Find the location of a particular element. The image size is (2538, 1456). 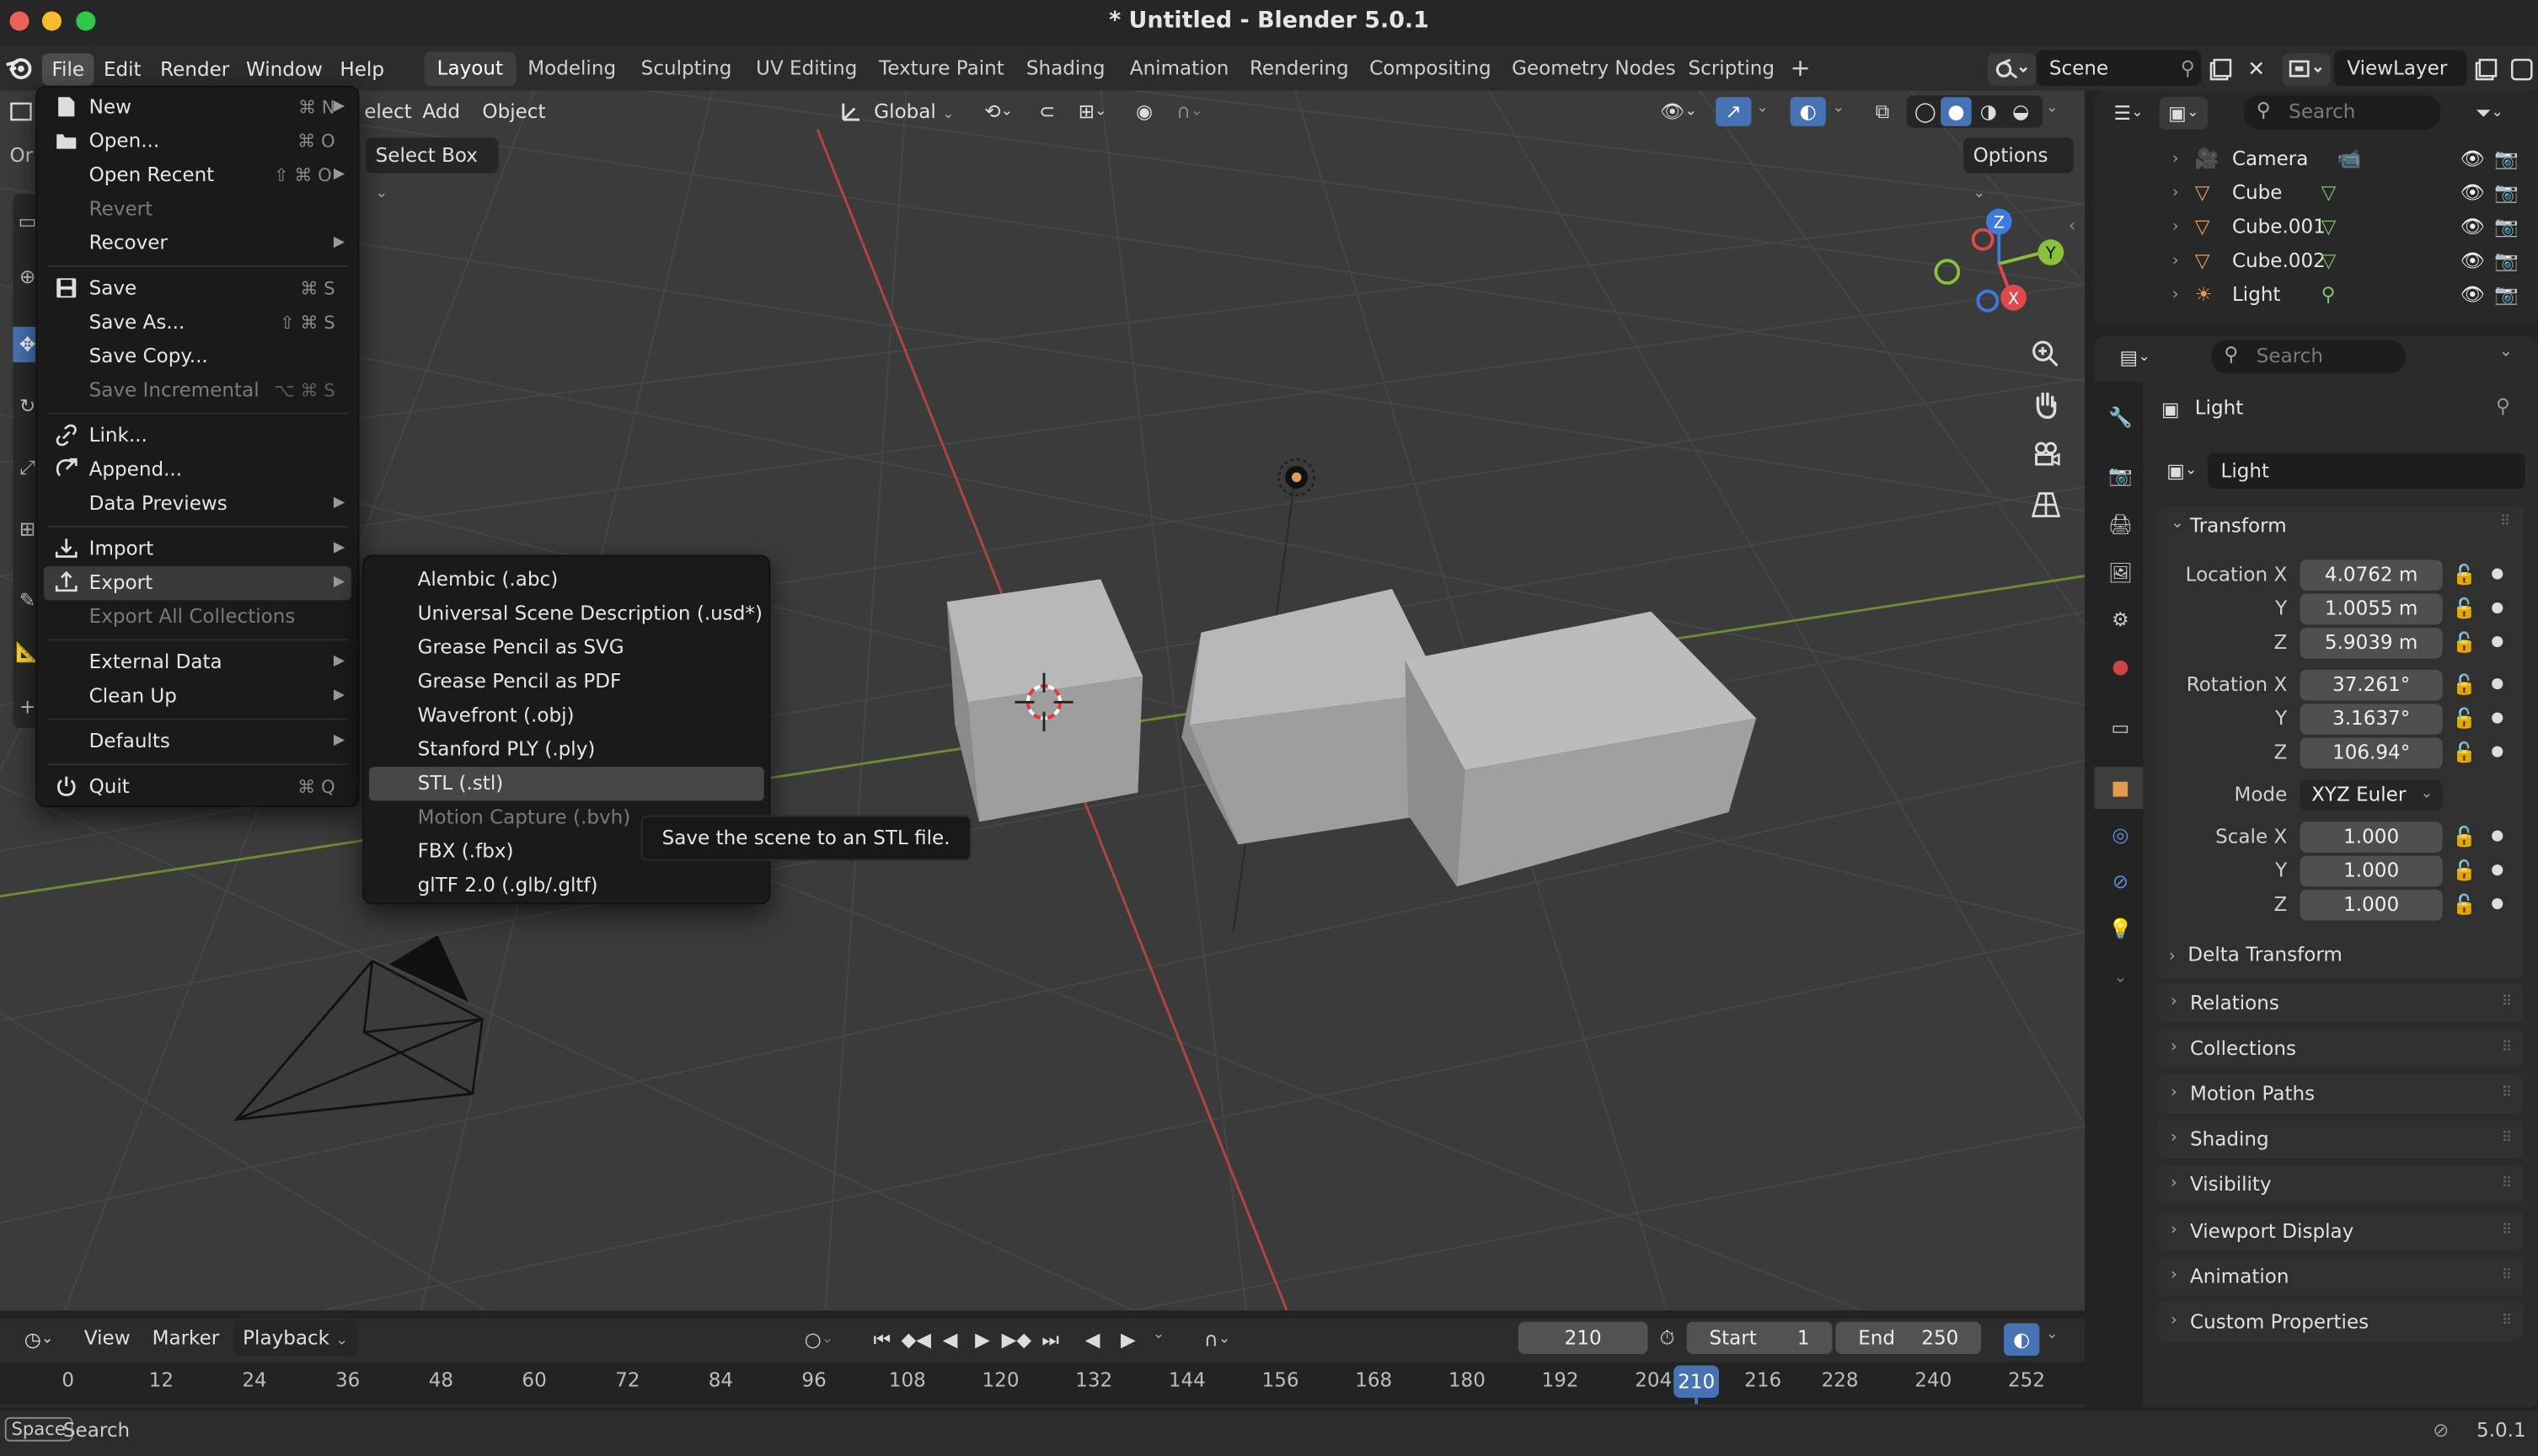

menu-window: Window is located at coordinates (284, 69).